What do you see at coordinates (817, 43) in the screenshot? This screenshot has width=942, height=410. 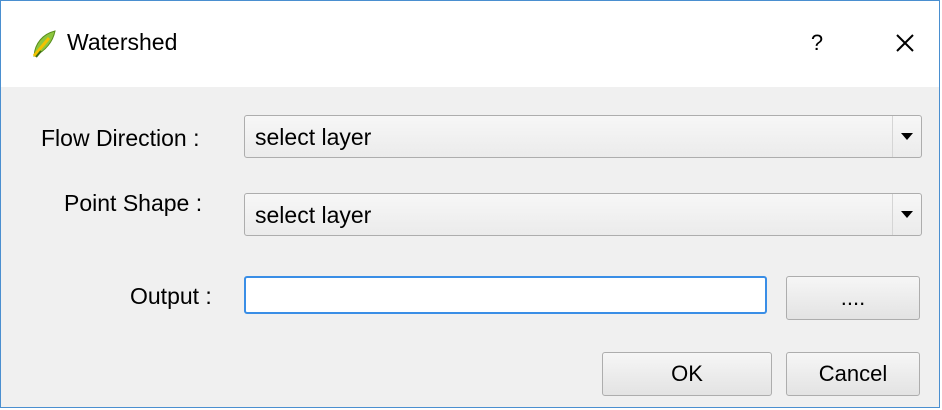 I see `help-button: ?` at bounding box center [817, 43].